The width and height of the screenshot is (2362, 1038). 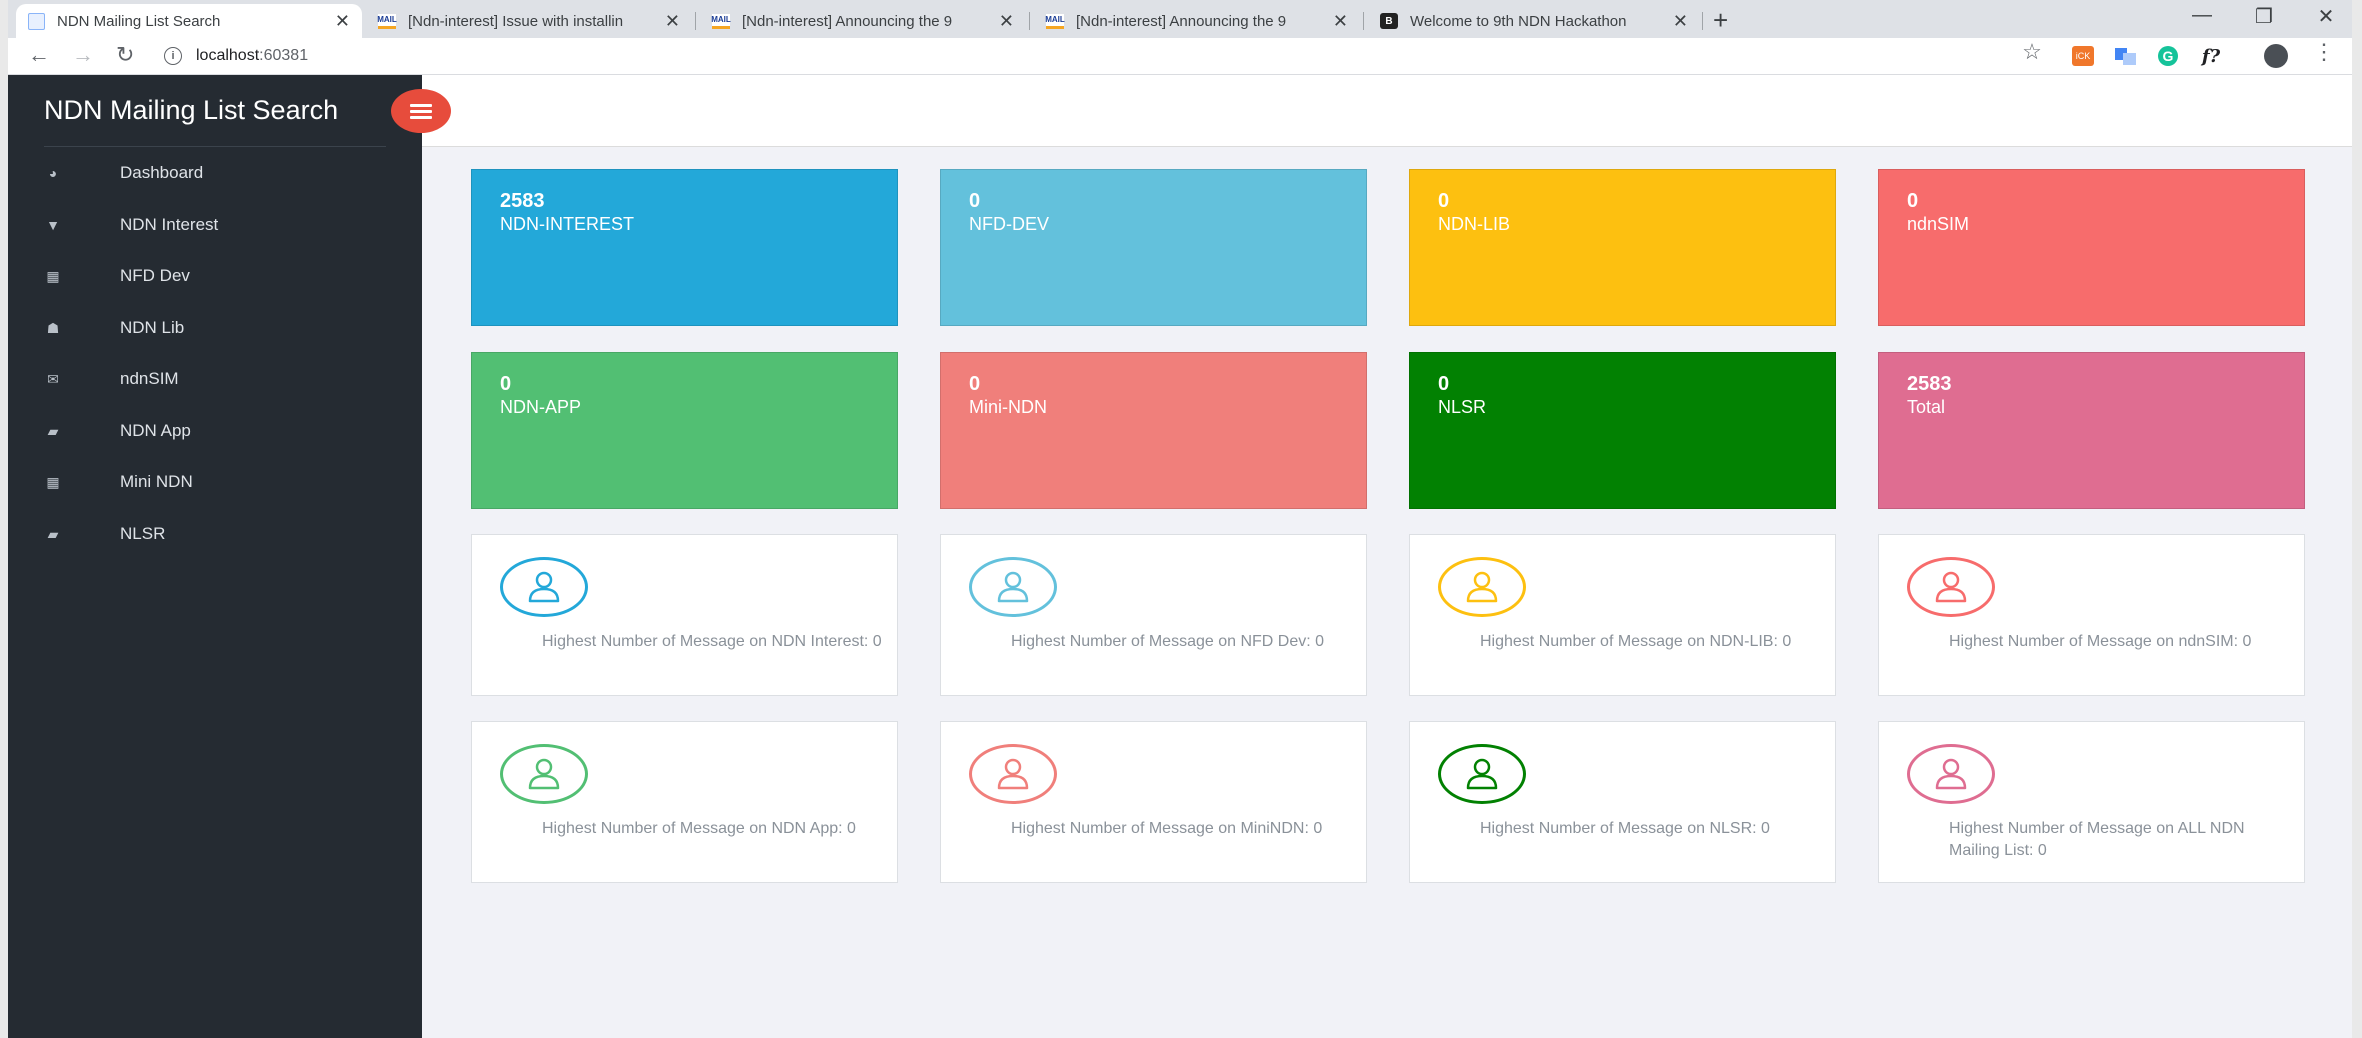 I want to click on tile-label: Total, so click(x=1926, y=407).